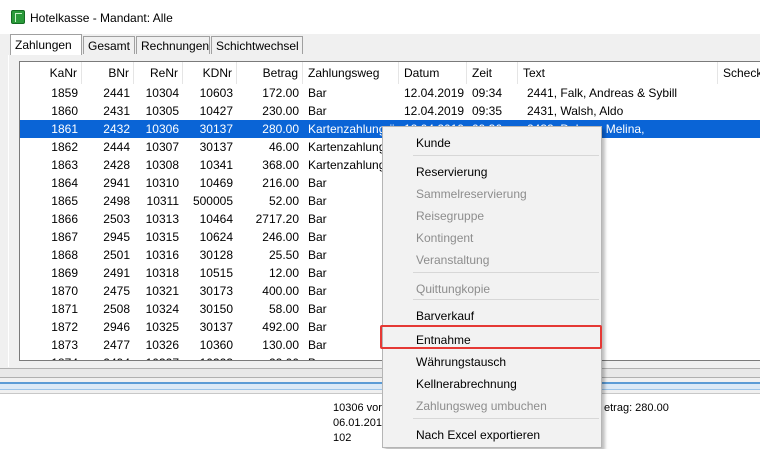  What do you see at coordinates (64, 237) in the screenshot?
I see `cell-kanr: 1867` at bounding box center [64, 237].